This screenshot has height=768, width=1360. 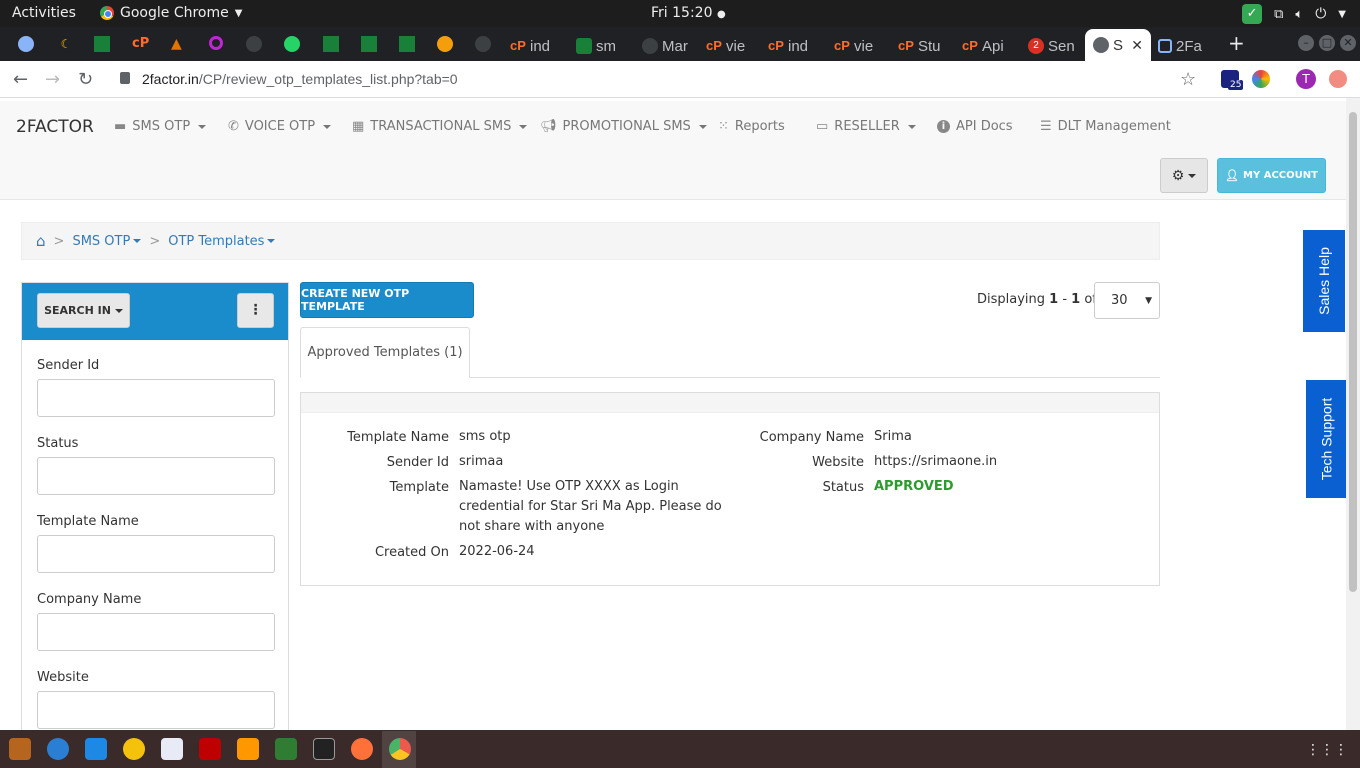 What do you see at coordinates (172, 749) in the screenshot?
I see `document-icon` at bounding box center [172, 749].